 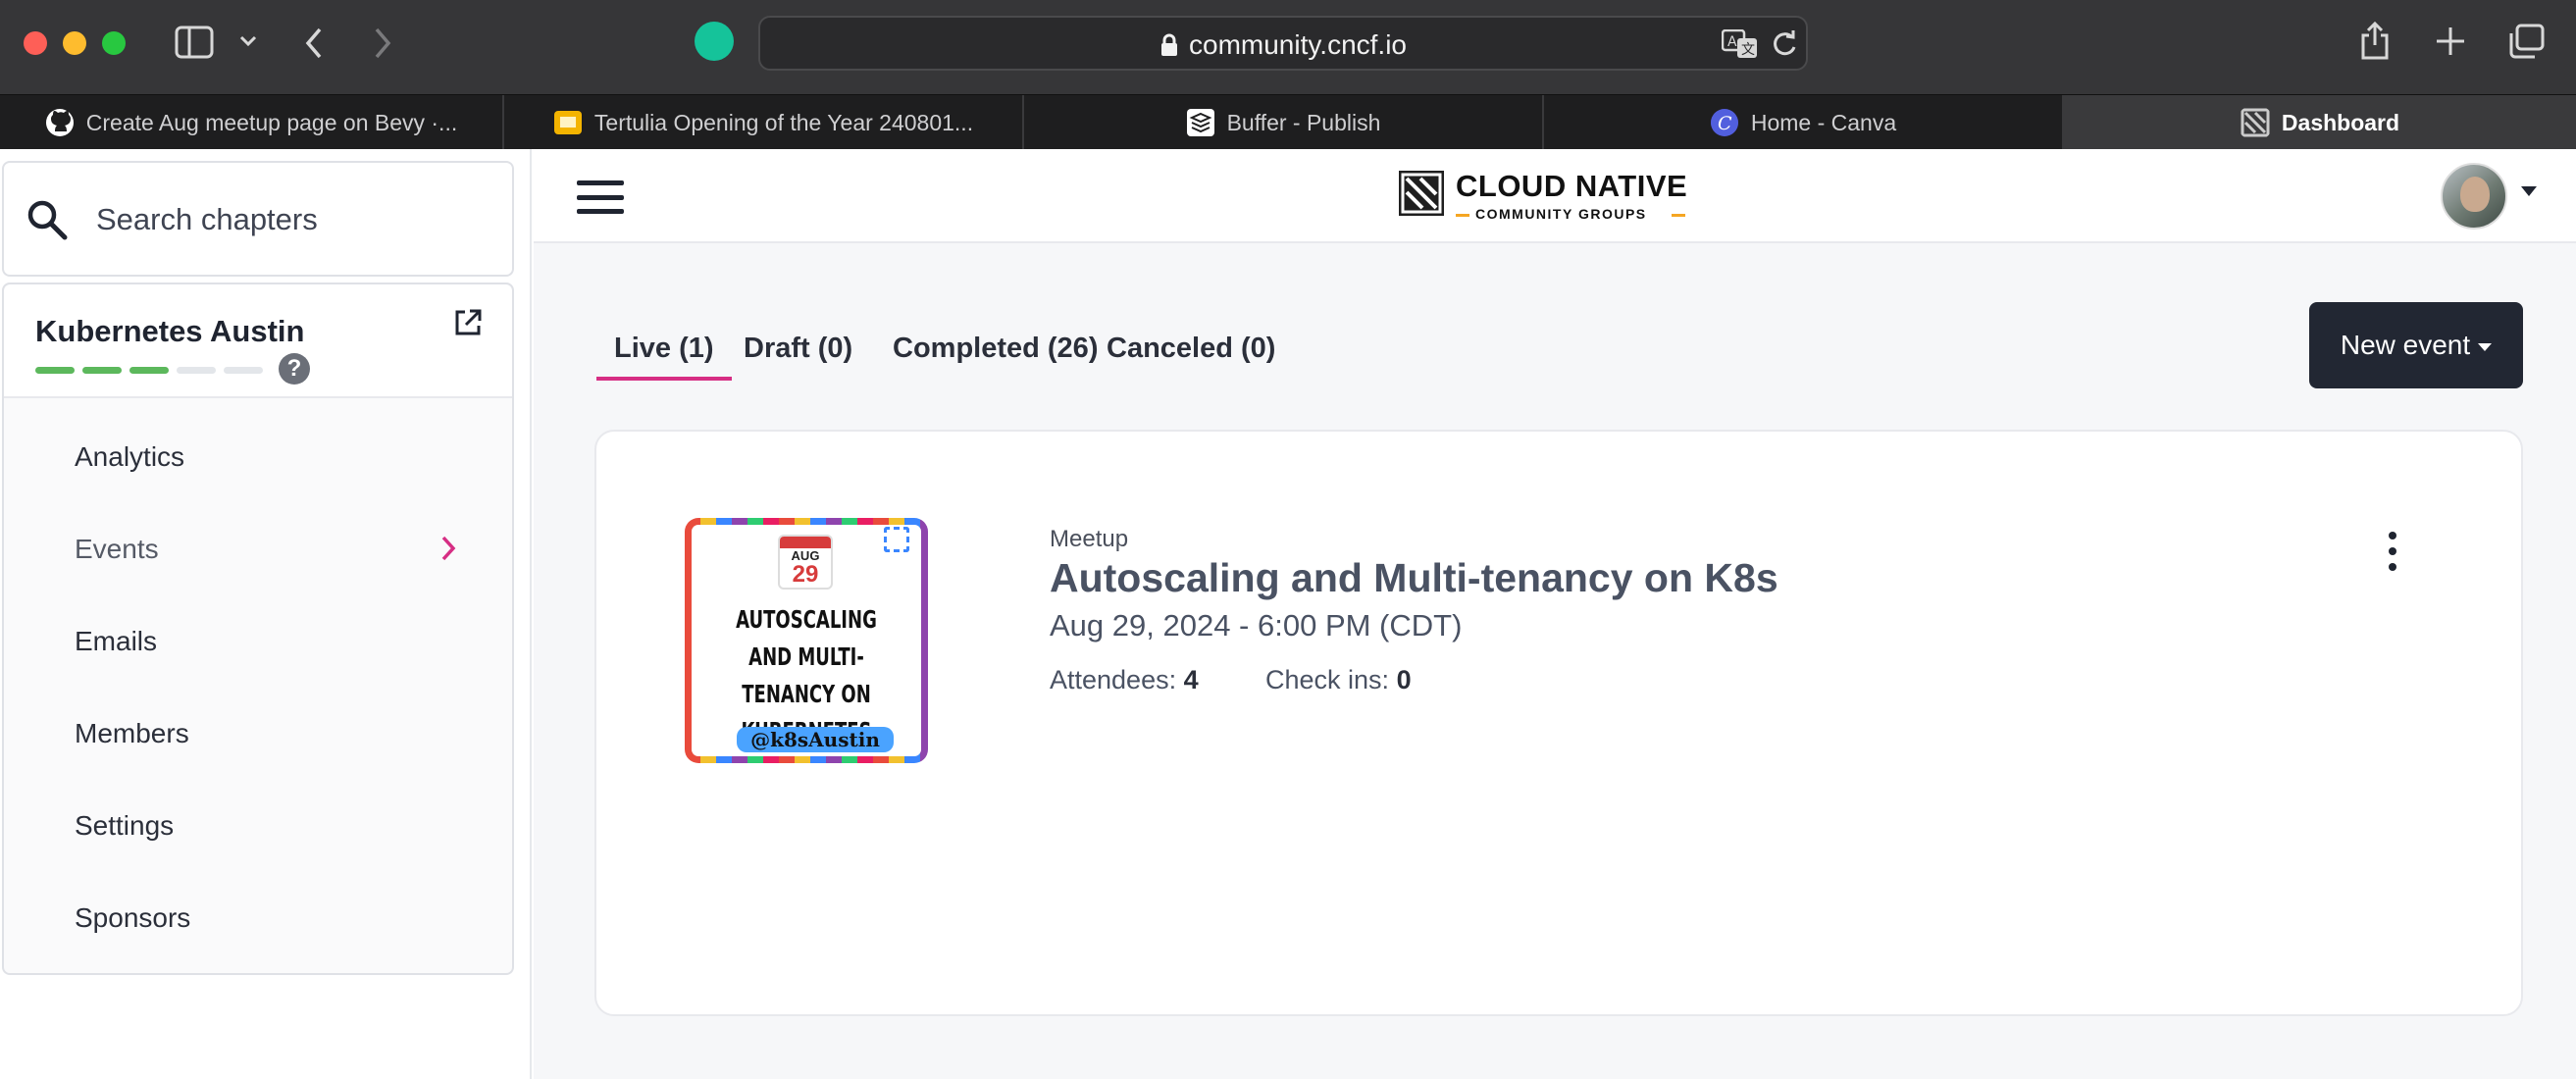 I want to click on attendees-stat: Attendees: 4, so click(x=1124, y=680).